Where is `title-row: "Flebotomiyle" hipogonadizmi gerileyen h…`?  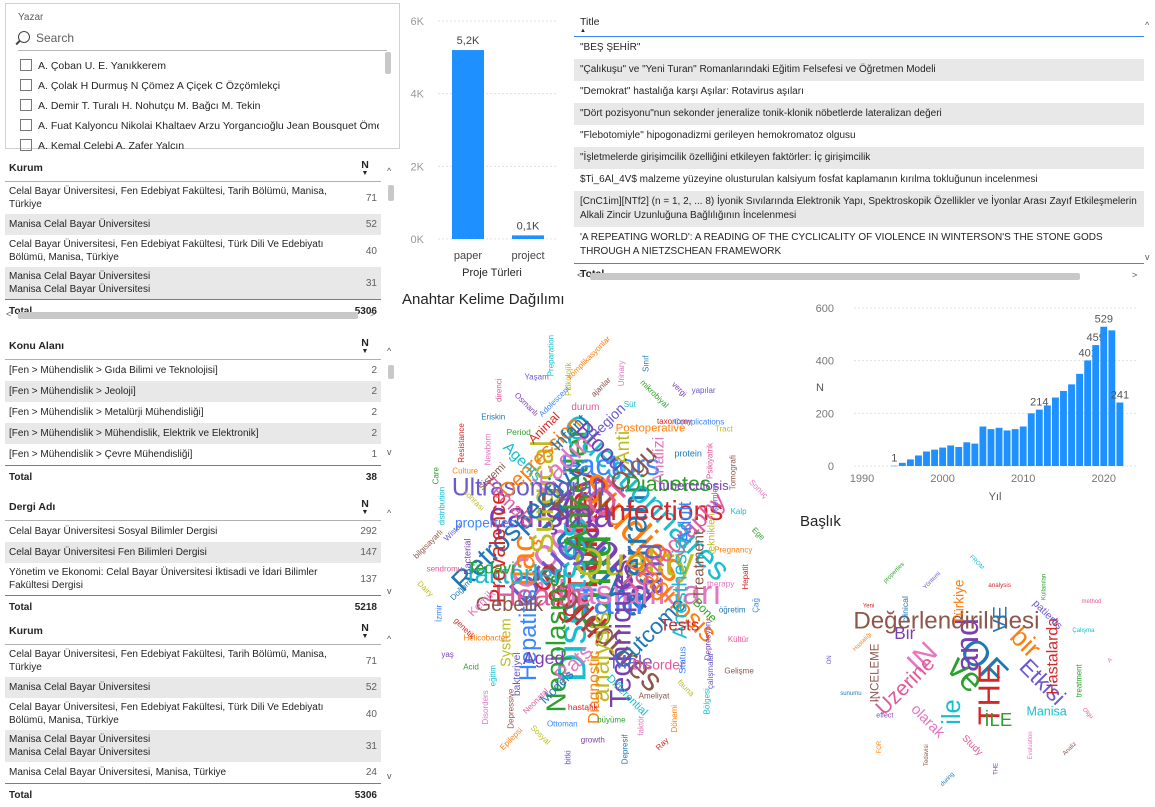 title-row: "Flebotomiyle" hipogonadizmi gerileyen h… is located at coordinates (859, 136).